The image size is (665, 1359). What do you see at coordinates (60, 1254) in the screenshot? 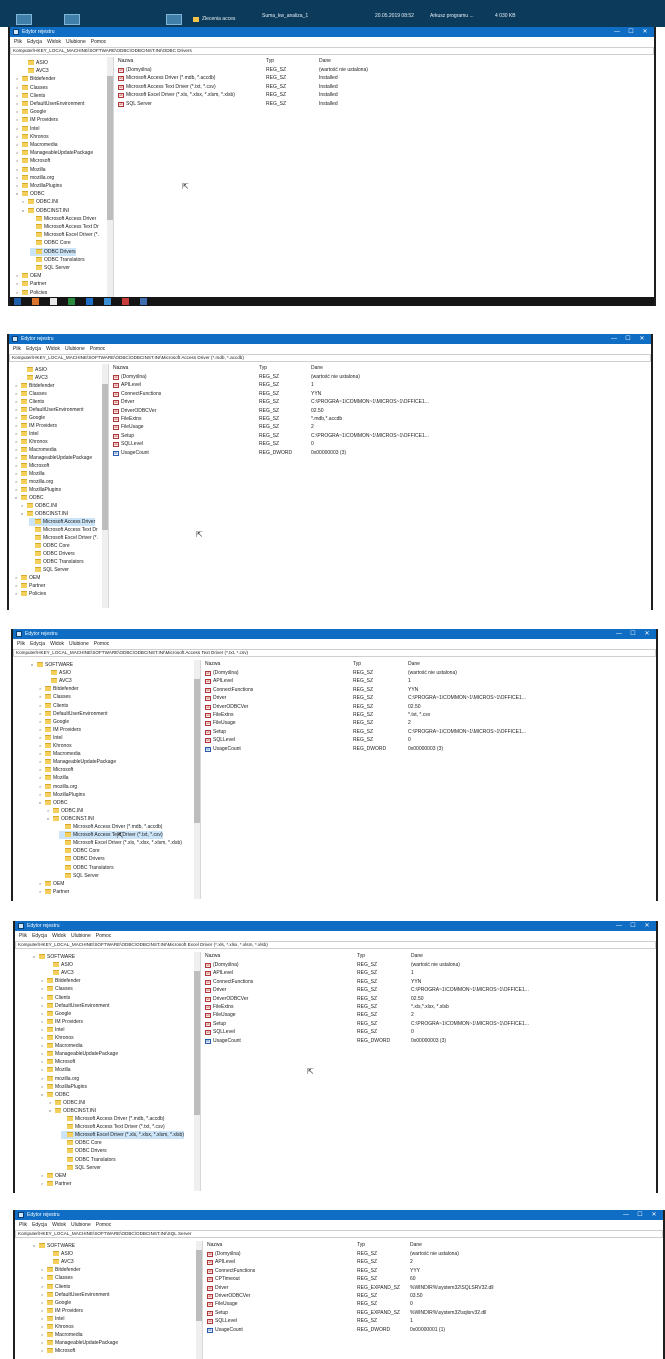
I see `tree-node: ASIO` at bounding box center [60, 1254].